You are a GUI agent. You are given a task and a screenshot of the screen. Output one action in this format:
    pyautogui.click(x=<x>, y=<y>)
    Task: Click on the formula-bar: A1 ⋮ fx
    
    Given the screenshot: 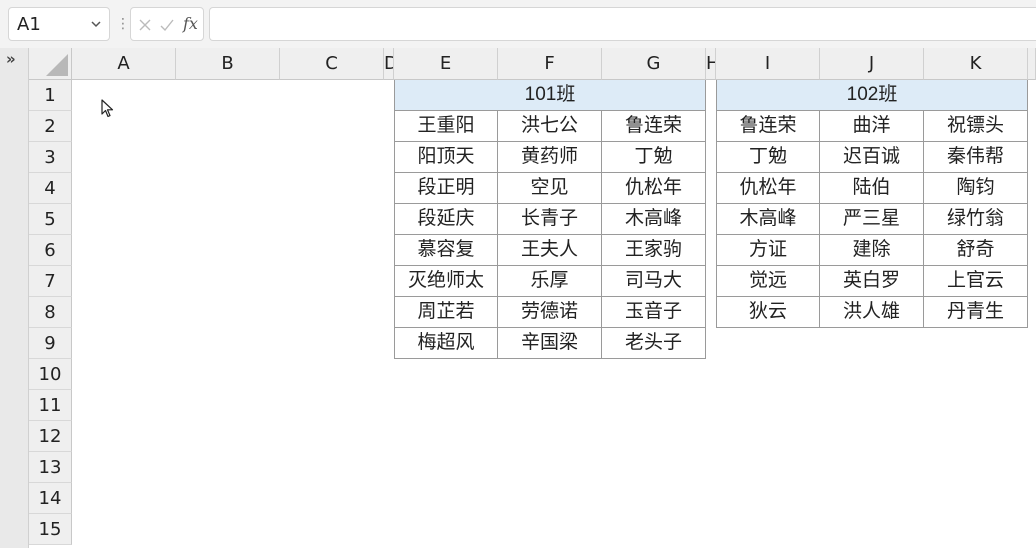 What is the action you would take?
    pyautogui.click(x=518, y=24)
    